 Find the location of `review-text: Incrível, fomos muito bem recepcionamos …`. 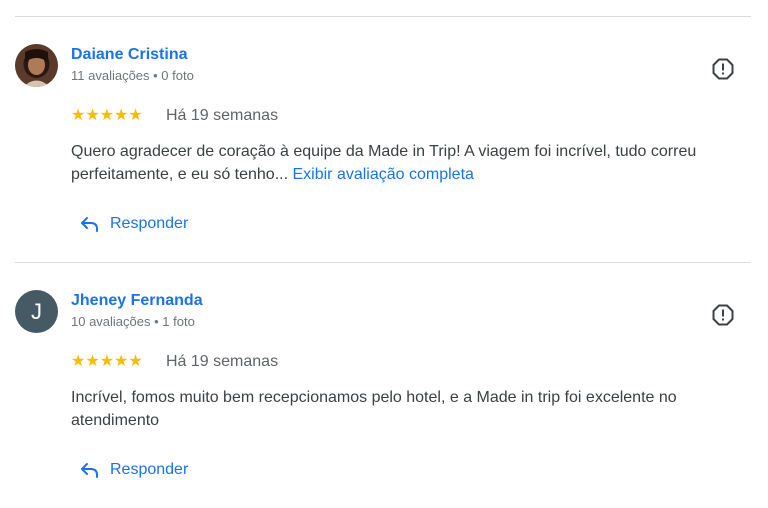

review-text: Incrível, fomos muito bem recepcionamos … is located at coordinates (406, 409).